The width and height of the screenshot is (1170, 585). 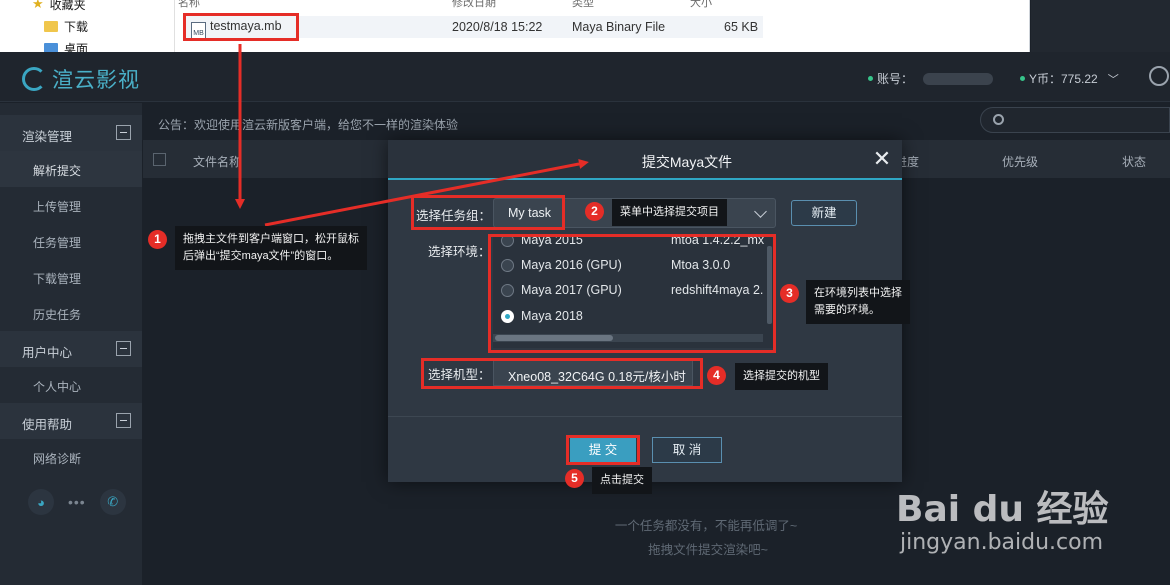 What do you see at coordinates (574, 478) in the screenshot?
I see `step-badge-5: 5` at bounding box center [574, 478].